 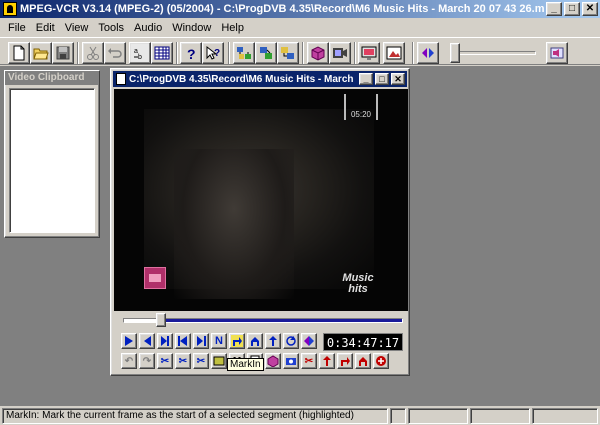 I want to click on video-button, so click(x=340, y=53).